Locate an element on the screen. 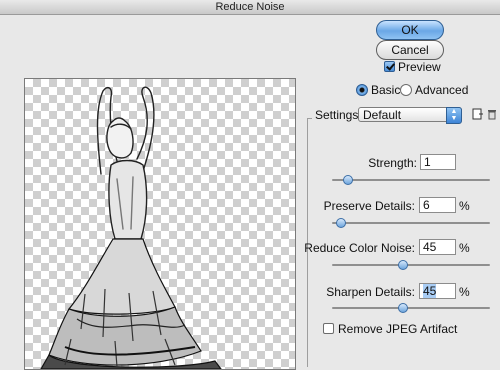  reduce-color-noise-slider-track is located at coordinates (411, 265).